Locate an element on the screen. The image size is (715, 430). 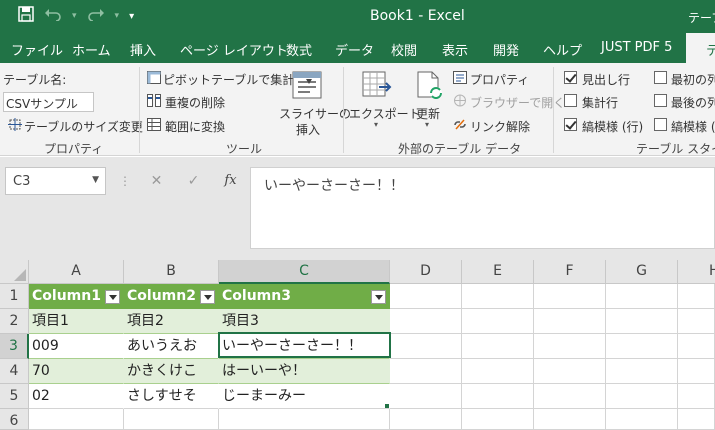
table-header-cell: Column2 is located at coordinates (171, 296).